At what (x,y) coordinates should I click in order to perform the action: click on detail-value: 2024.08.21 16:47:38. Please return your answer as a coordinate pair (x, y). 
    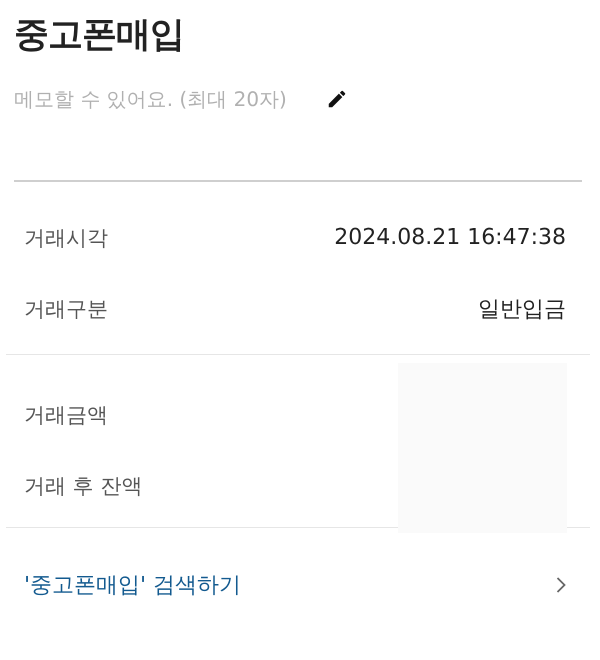
    Looking at the image, I should click on (450, 237).